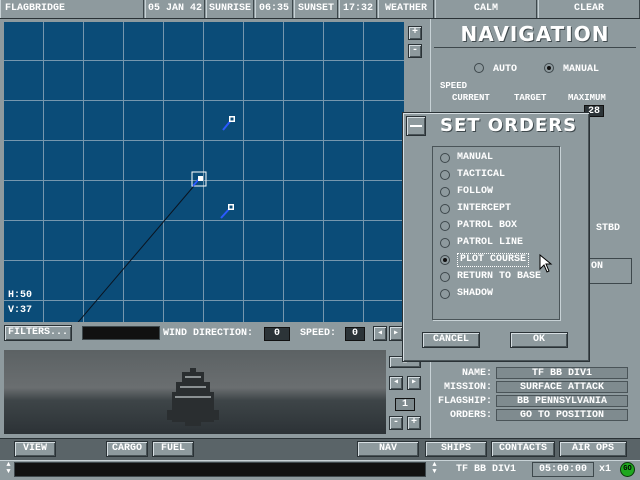  What do you see at coordinates (193, 397) in the screenshot?
I see `battleship-silhouette` at bounding box center [193, 397].